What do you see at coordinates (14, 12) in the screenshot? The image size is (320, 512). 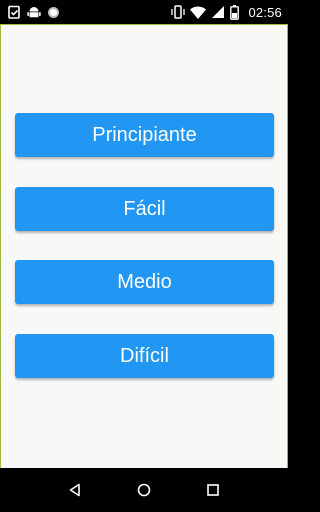 I see `clipboard-check-icon` at bounding box center [14, 12].